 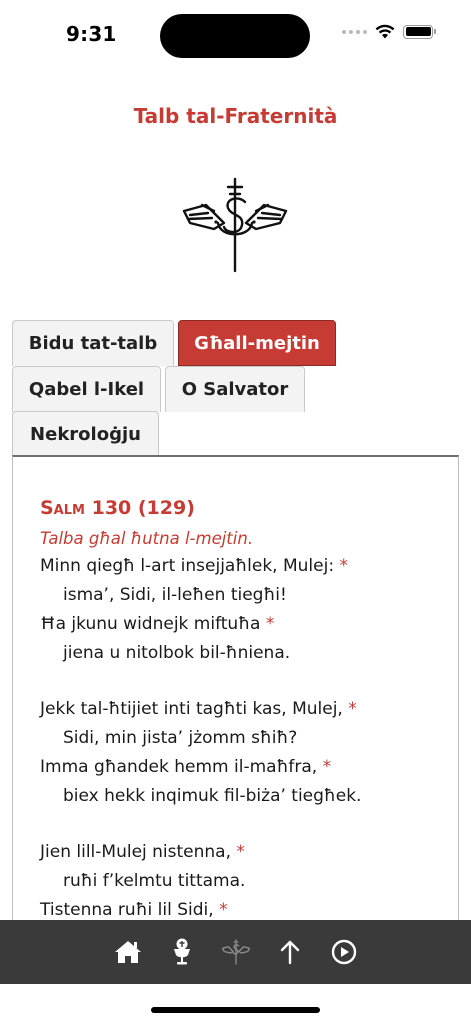 What do you see at coordinates (235, 116) in the screenshot?
I see `page-title: Talb tal-Fraternità` at bounding box center [235, 116].